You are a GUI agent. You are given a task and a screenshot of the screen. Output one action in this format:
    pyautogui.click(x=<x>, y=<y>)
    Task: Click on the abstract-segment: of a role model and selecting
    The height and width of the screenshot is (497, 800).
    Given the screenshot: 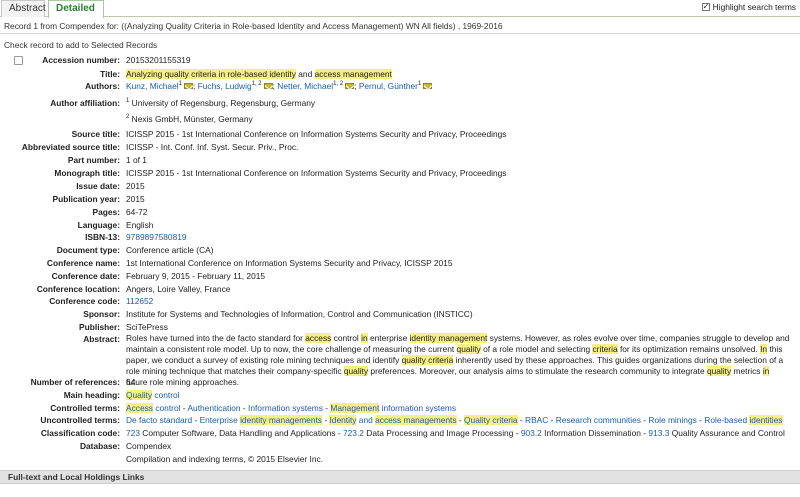 What is the action you would take?
    pyautogui.click(x=536, y=349)
    